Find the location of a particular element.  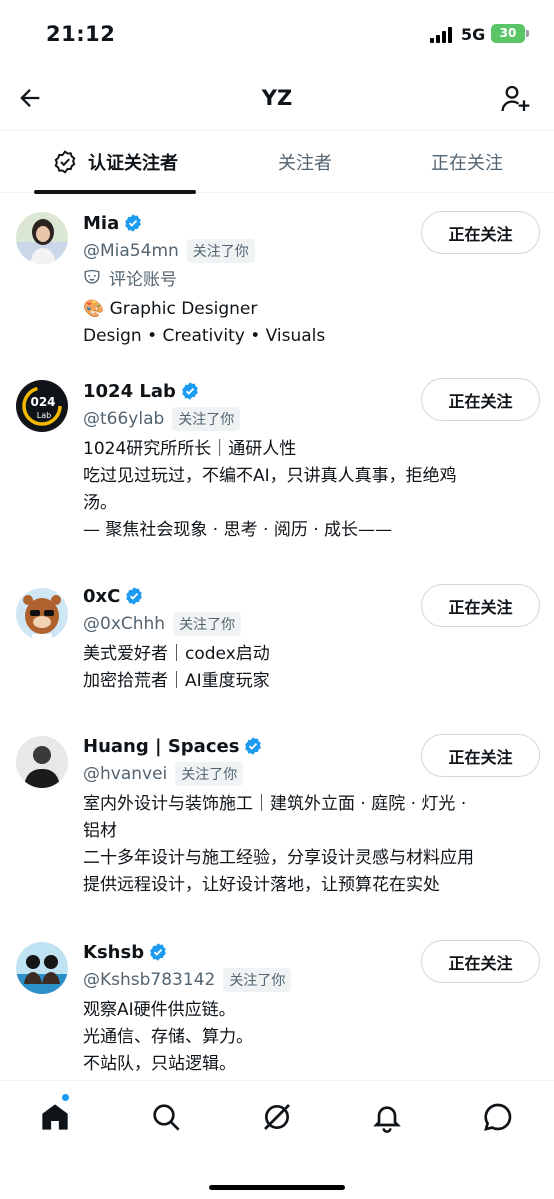

svg-text: Lab is located at coordinates (44, 415).